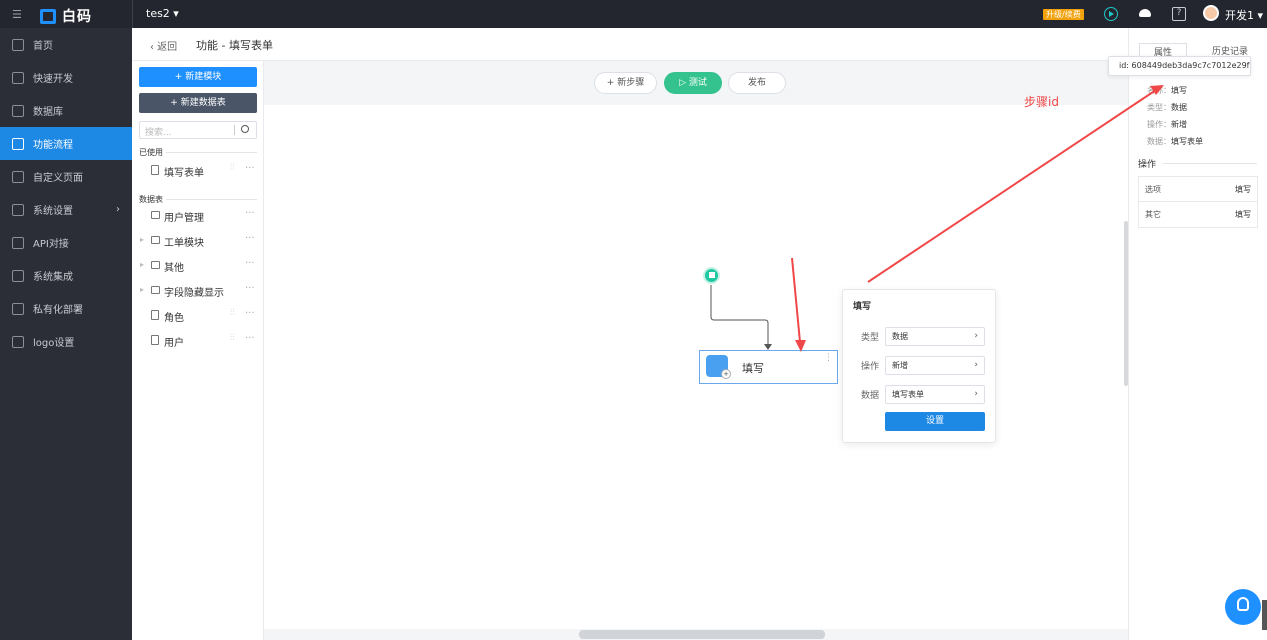 Image resolution: width=1267 pixels, height=640 pixels. I want to click on type-select: 数据 ›, so click(935, 336).